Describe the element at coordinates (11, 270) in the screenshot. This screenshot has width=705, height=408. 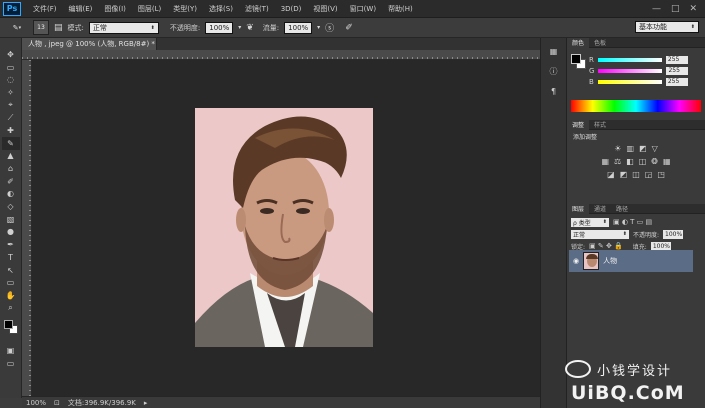
I see `path-select-tool-icon: ↖` at that location.